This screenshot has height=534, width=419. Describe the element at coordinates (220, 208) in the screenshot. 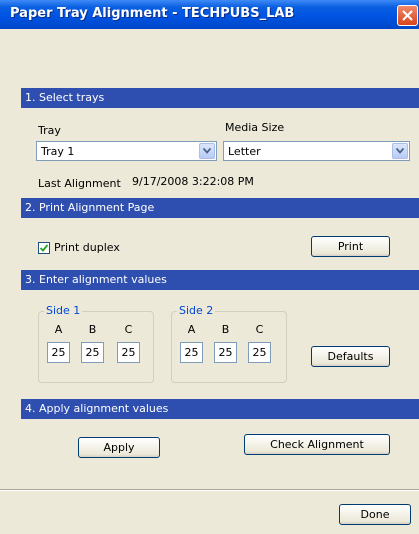

I see `section-header-print-alignment: 2. Print Alignment Page` at that location.